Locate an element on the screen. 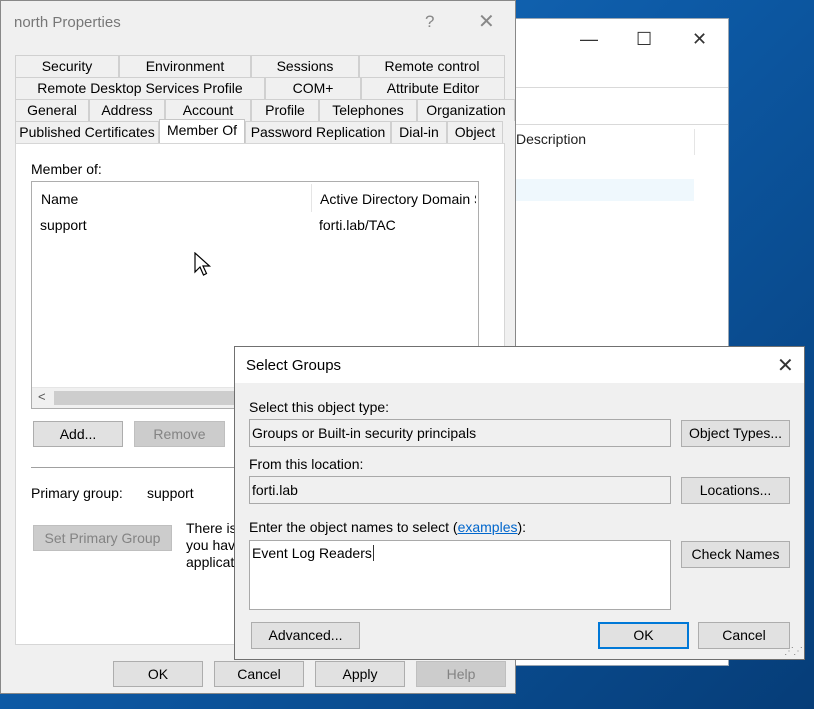  object-type-label: Select this object type: is located at coordinates (319, 407).